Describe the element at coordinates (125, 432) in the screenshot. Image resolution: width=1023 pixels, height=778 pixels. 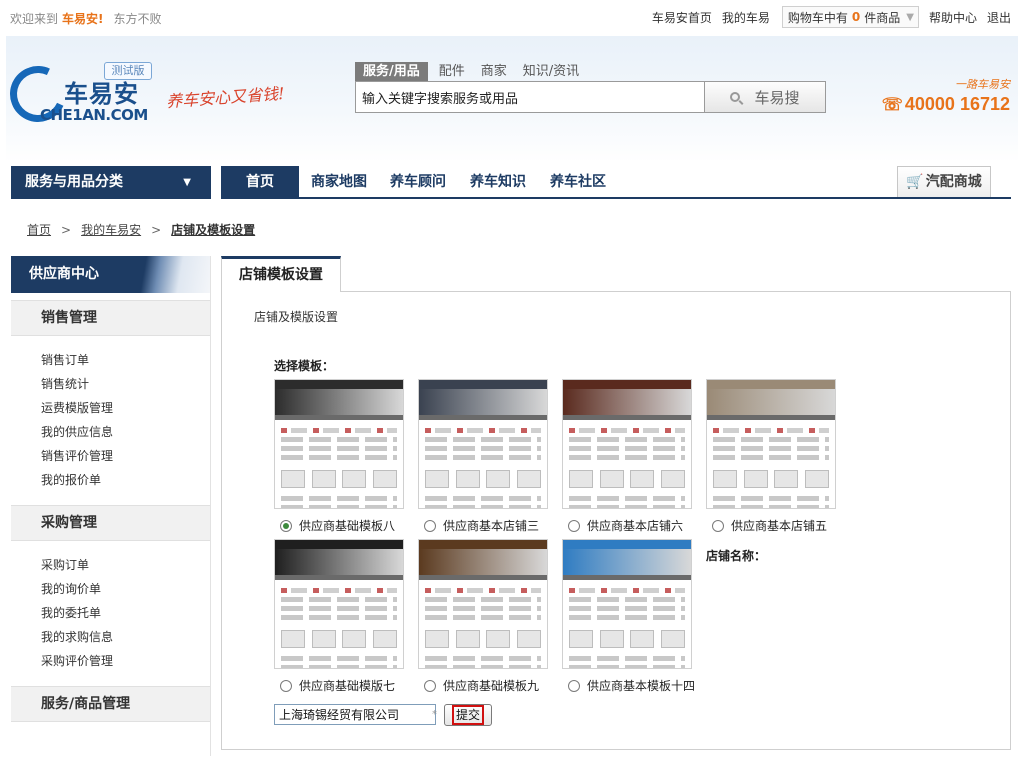
I see `sidebar-item-supply-info: 我的供应信息` at that location.